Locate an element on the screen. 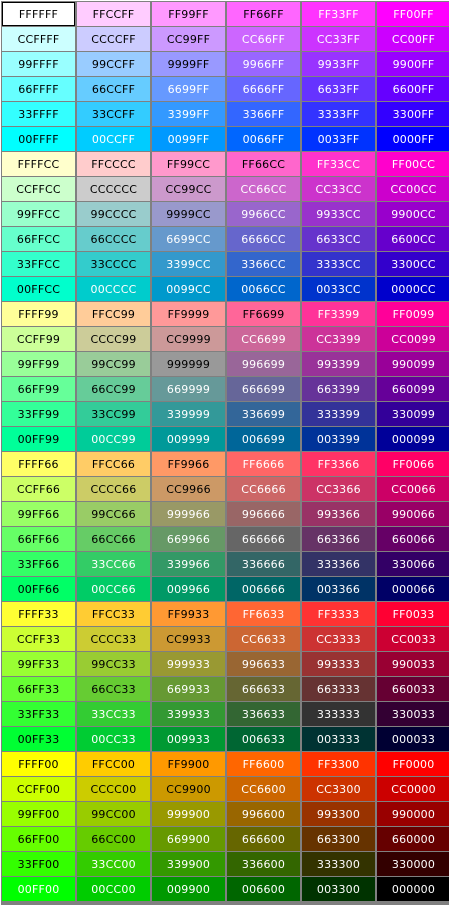 This screenshot has height=905, width=449. color-swatch-6699ff: 6699FF is located at coordinates (188, 89).